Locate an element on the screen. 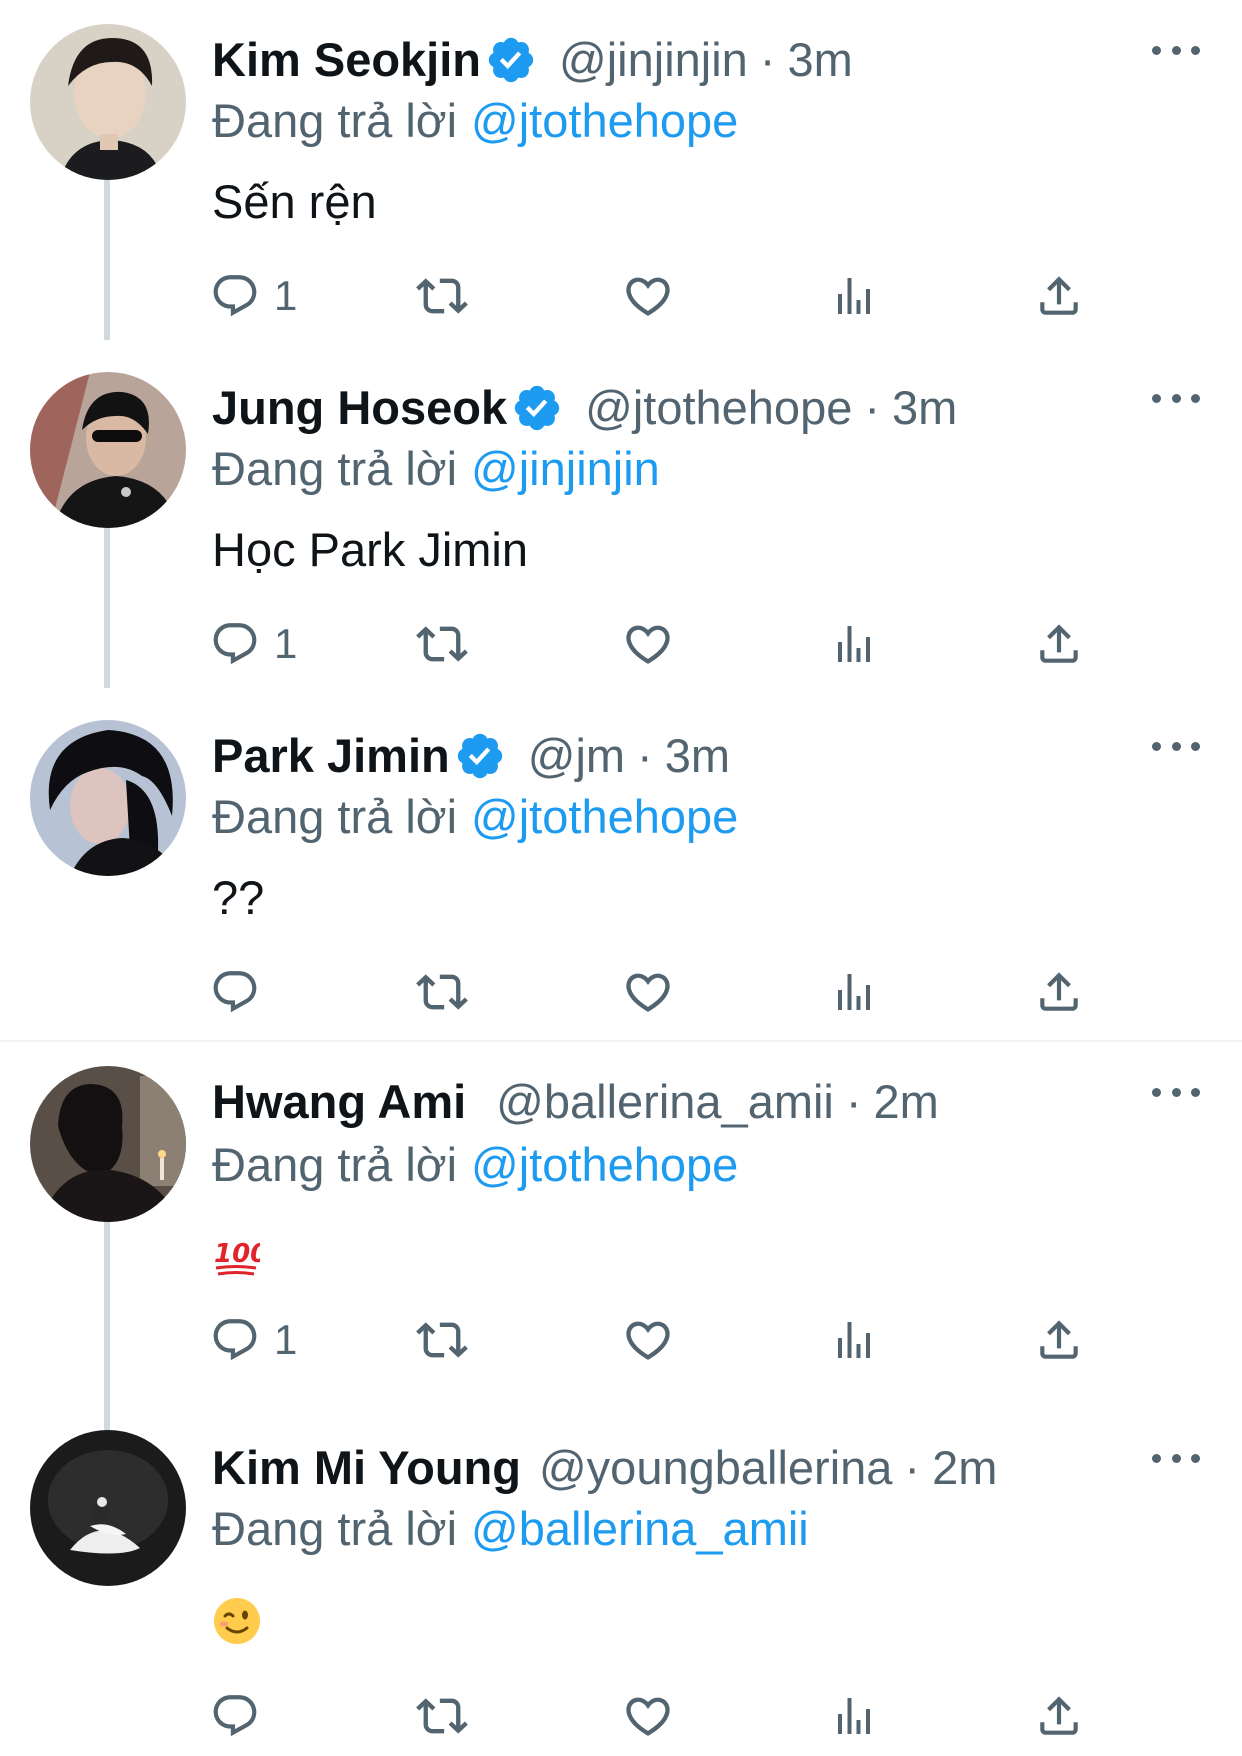 The image size is (1242, 1756). avatar-kim-mi-young is located at coordinates (108, 1508).